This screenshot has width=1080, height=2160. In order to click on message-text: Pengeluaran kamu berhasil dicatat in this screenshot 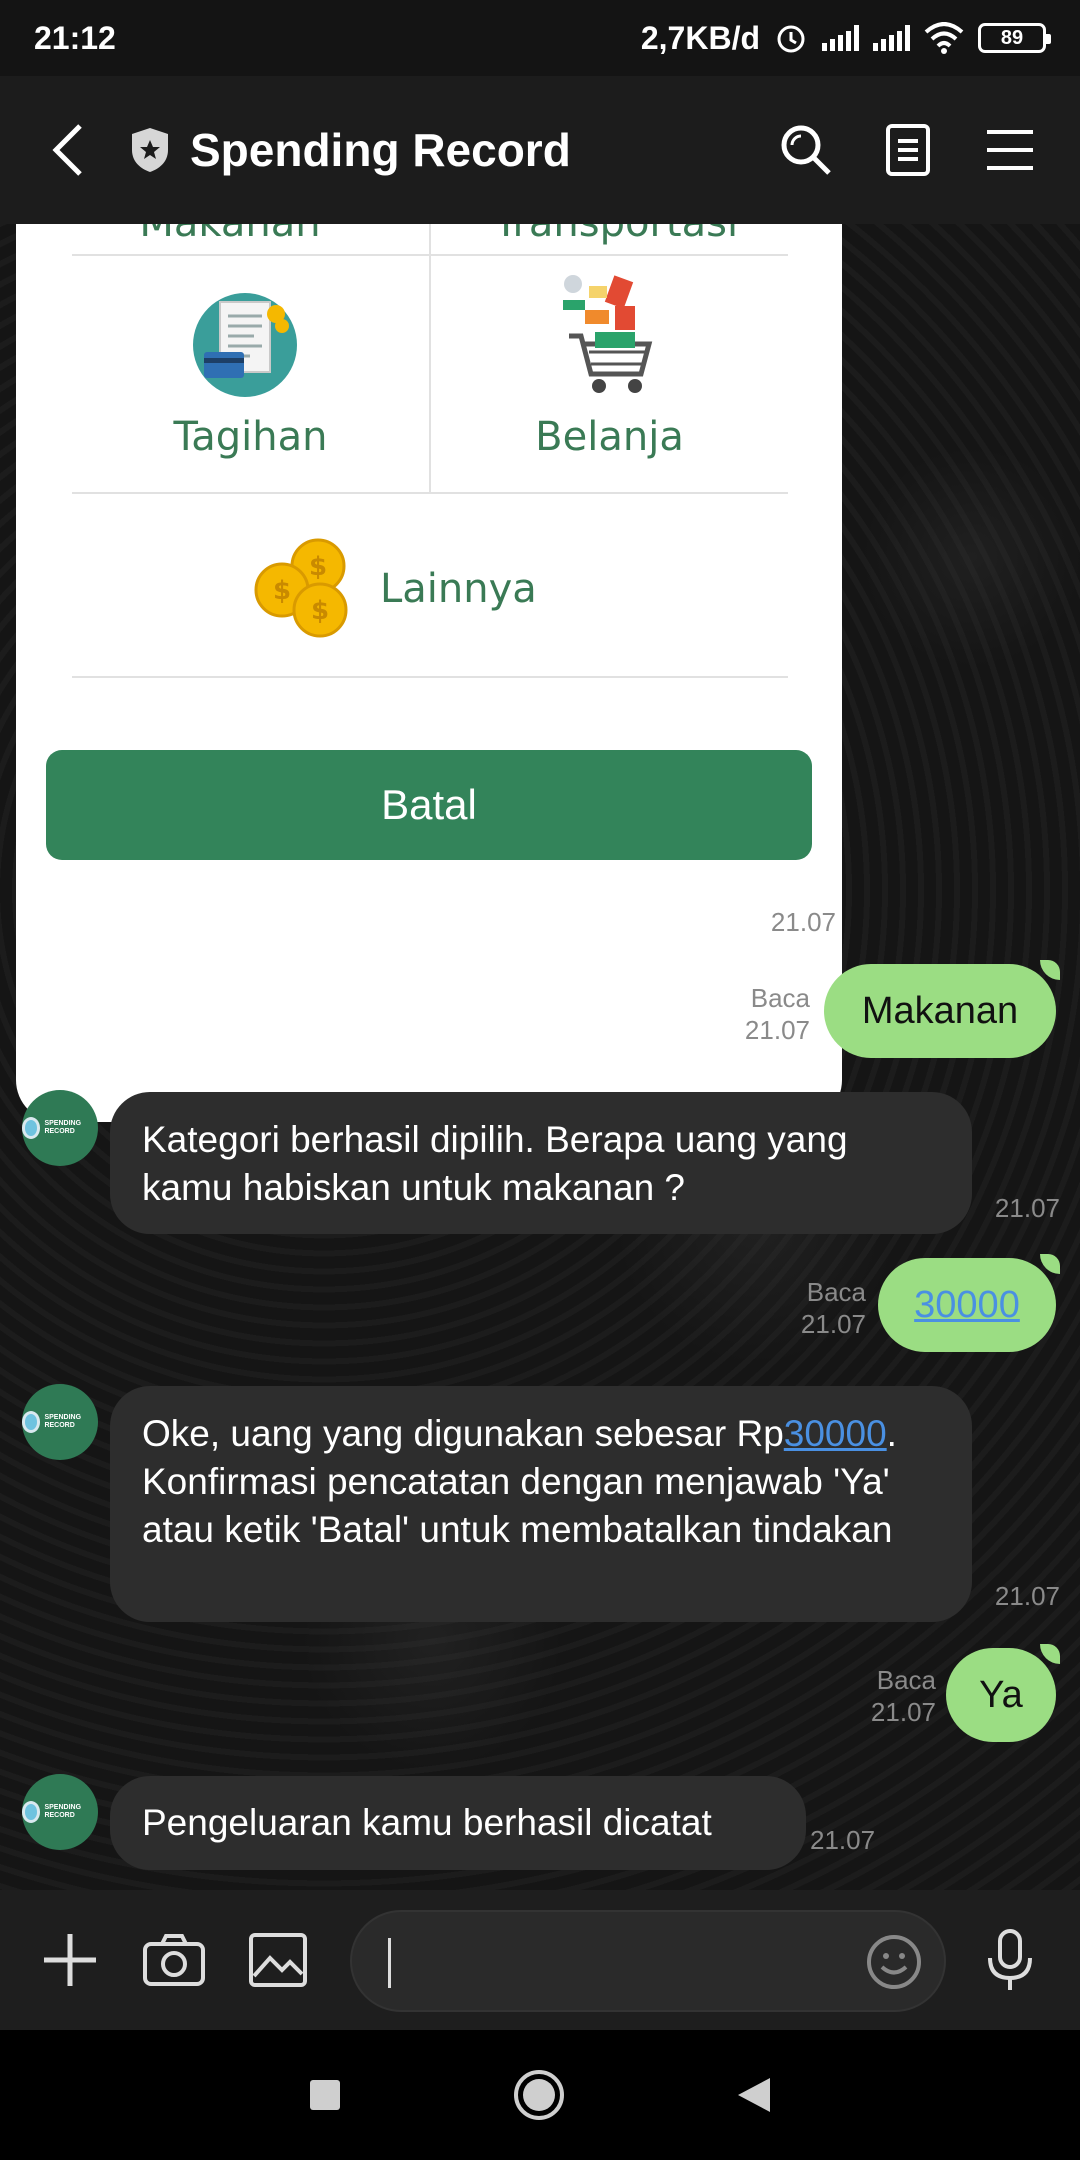, I will do `click(427, 1822)`.